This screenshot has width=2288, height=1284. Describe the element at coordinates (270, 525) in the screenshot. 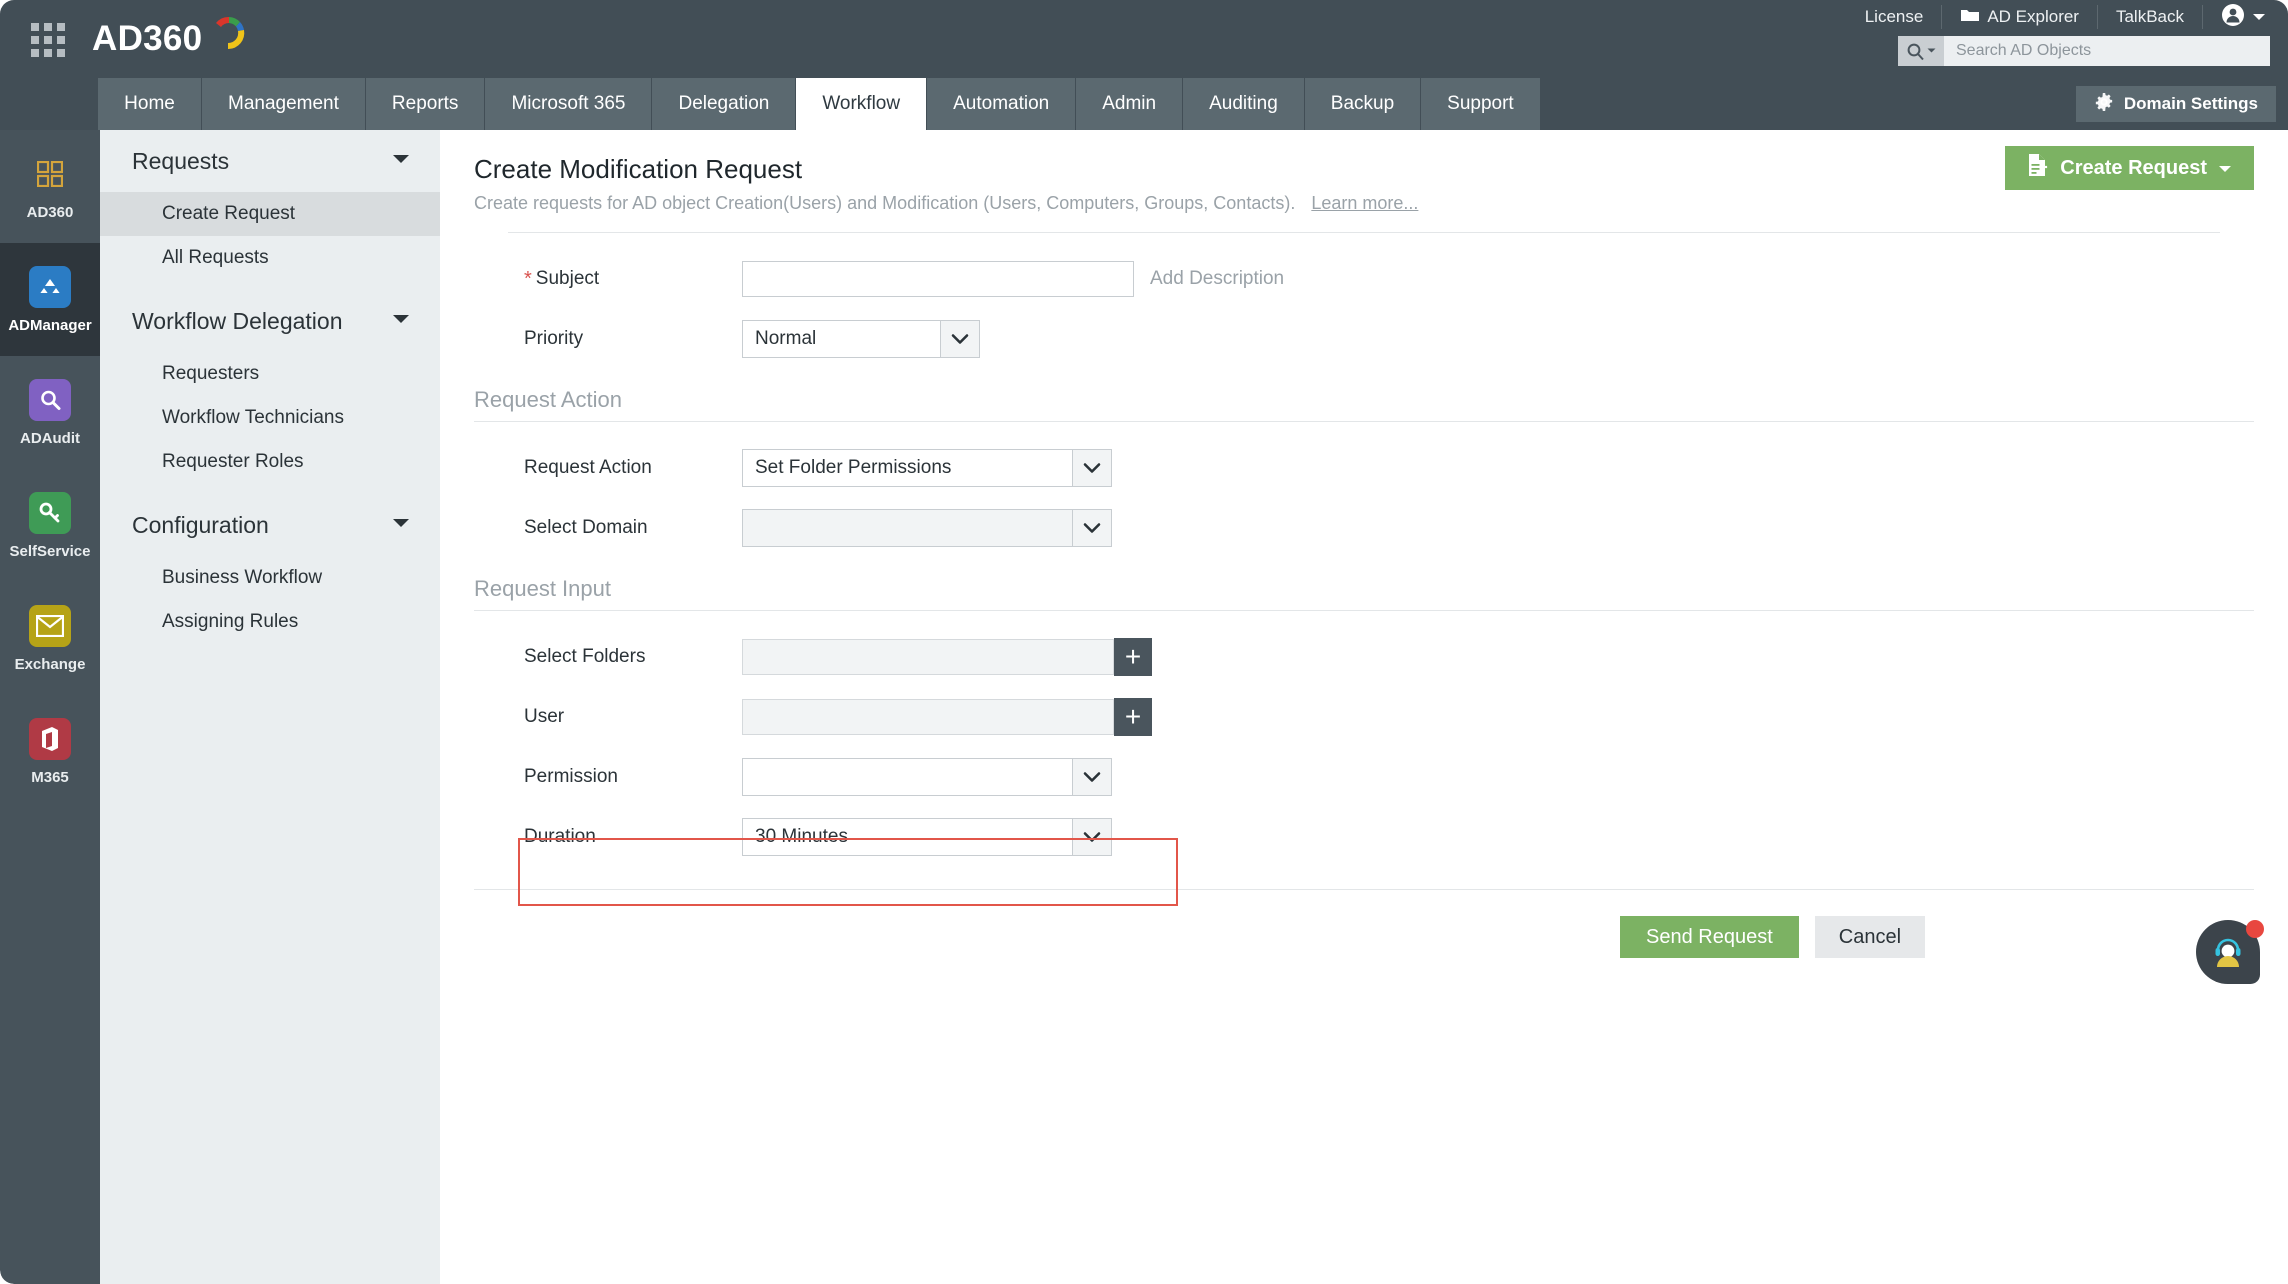

I see `sidebar-group-configuration: Configuration` at that location.